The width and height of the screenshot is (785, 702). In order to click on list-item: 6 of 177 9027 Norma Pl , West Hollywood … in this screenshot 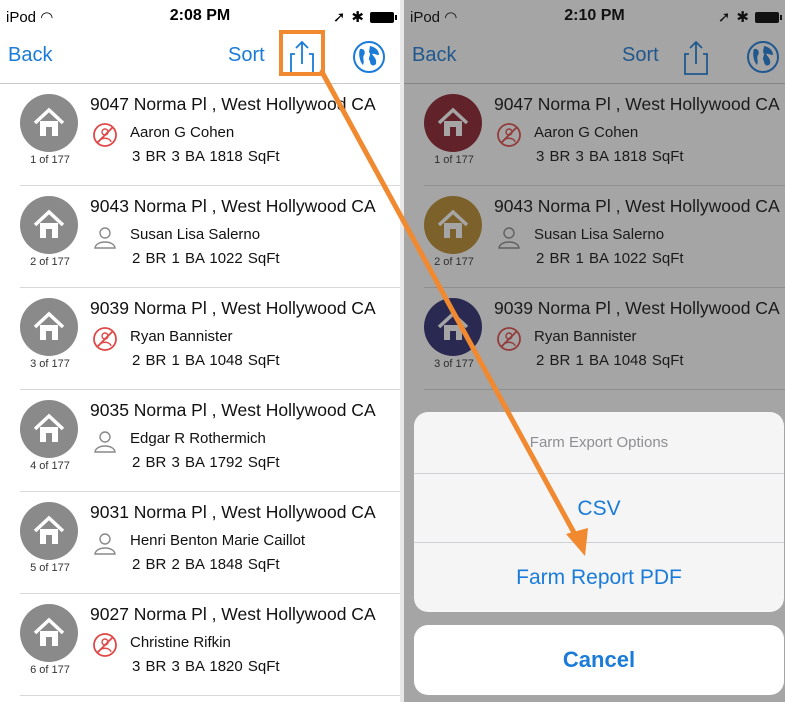, I will do `click(210, 645)`.